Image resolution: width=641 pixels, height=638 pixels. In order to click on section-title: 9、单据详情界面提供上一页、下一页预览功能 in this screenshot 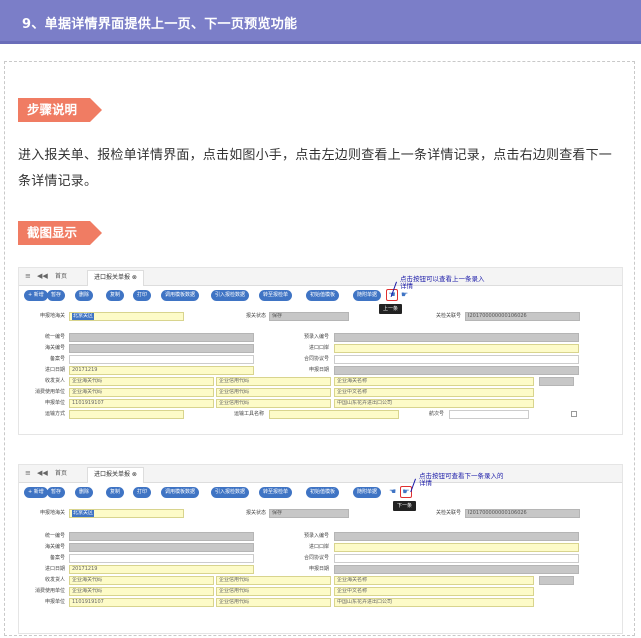, I will do `click(160, 24)`.